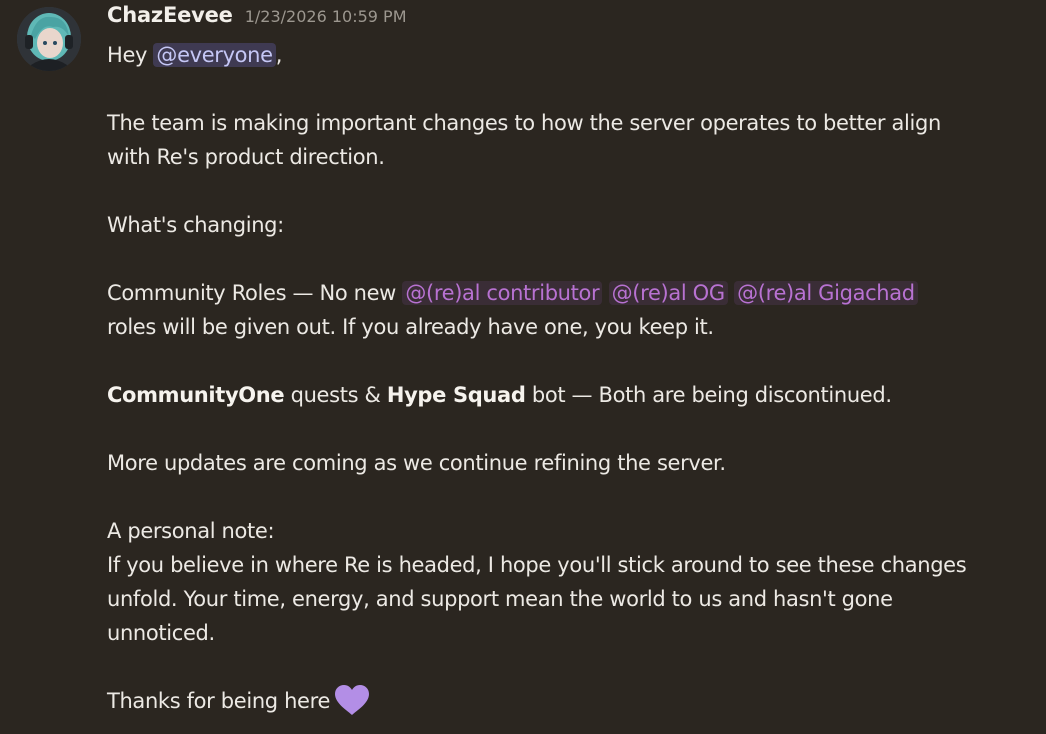 The width and height of the screenshot is (1046, 734). Describe the element at coordinates (195, 225) in the screenshot. I see `changing-heading: What's changing:` at that location.